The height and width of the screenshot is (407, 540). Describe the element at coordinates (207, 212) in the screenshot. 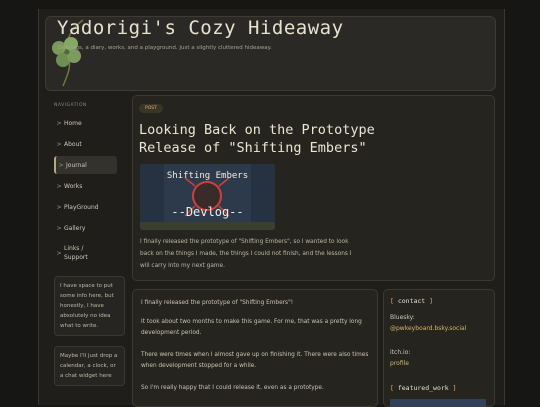

I see `thumbnail-subtitle: --Devlog--` at that location.